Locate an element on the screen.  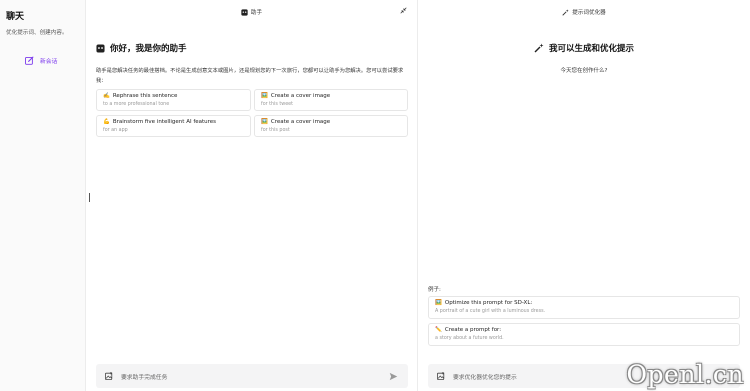
suggestion-subtitle: for this tweet is located at coordinates (277, 104).